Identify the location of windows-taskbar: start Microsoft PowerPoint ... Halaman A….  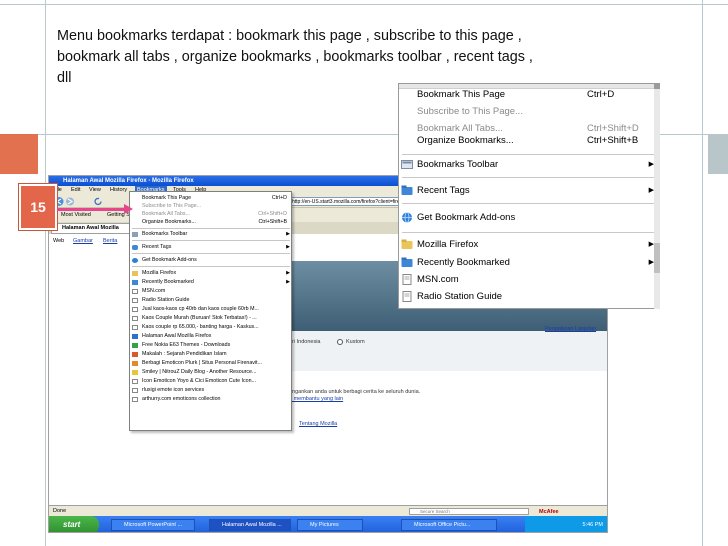
(328, 524).